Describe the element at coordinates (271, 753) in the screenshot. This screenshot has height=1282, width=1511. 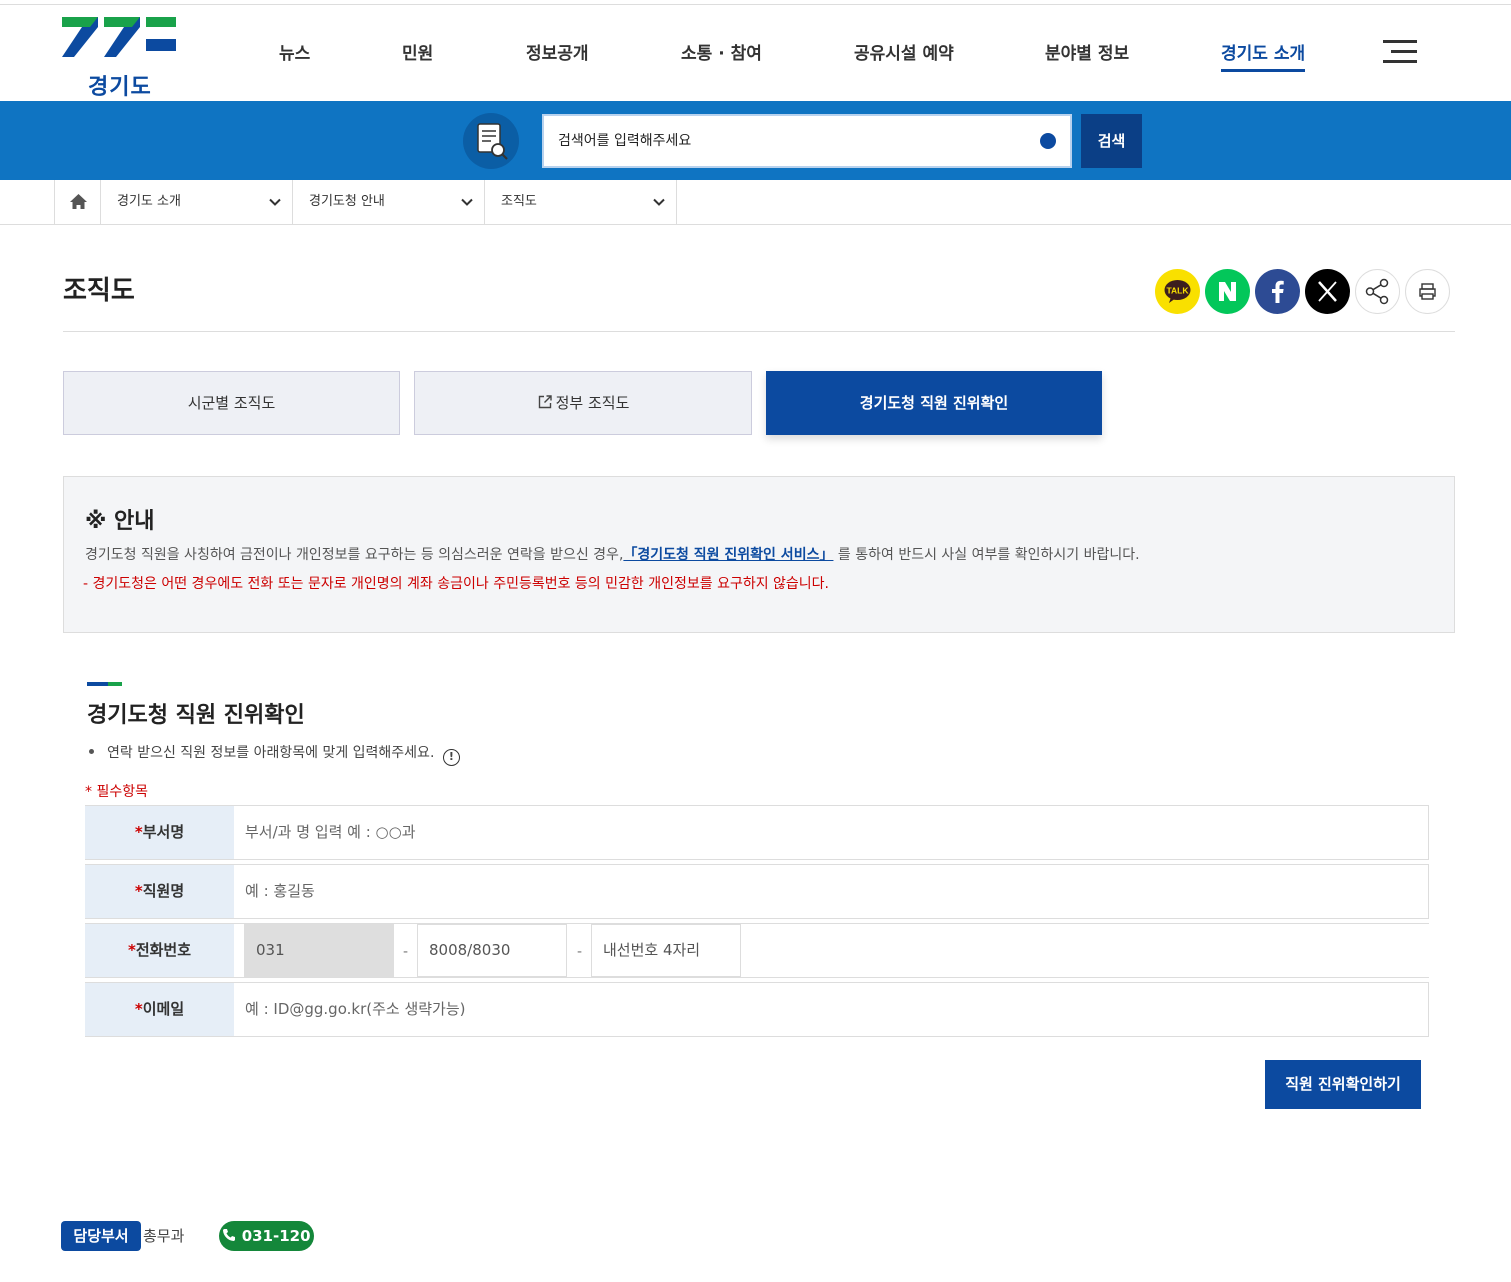
I see `section-description-text: 연락 받으신 직원 정보를 아래항목에 맞게 입력해주세요.` at that location.